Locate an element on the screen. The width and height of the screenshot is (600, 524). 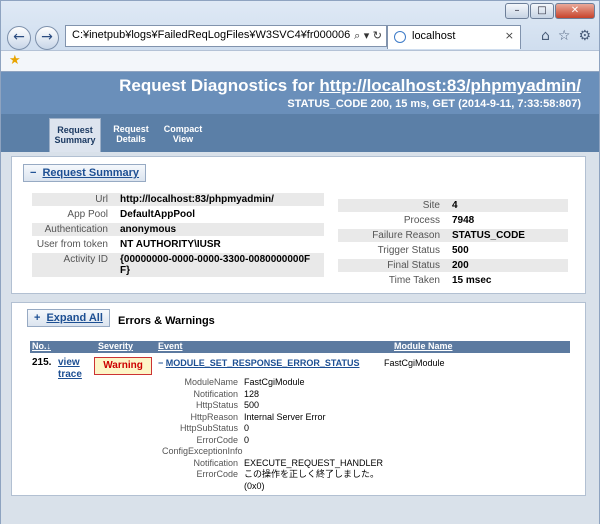
collapse-icon: − is located at coordinates (33, 173).